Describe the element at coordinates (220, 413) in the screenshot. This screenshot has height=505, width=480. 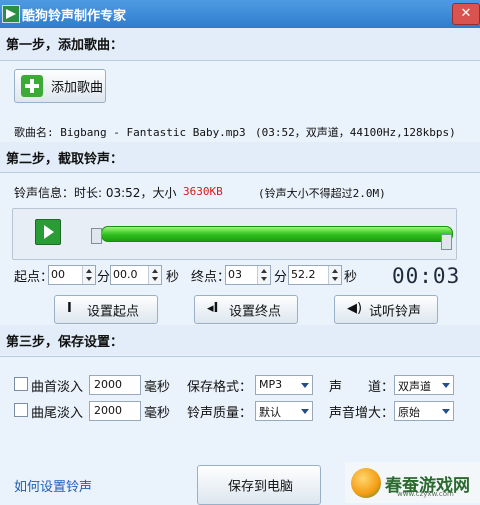
I see `quality-label: 铃声质量：` at that location.